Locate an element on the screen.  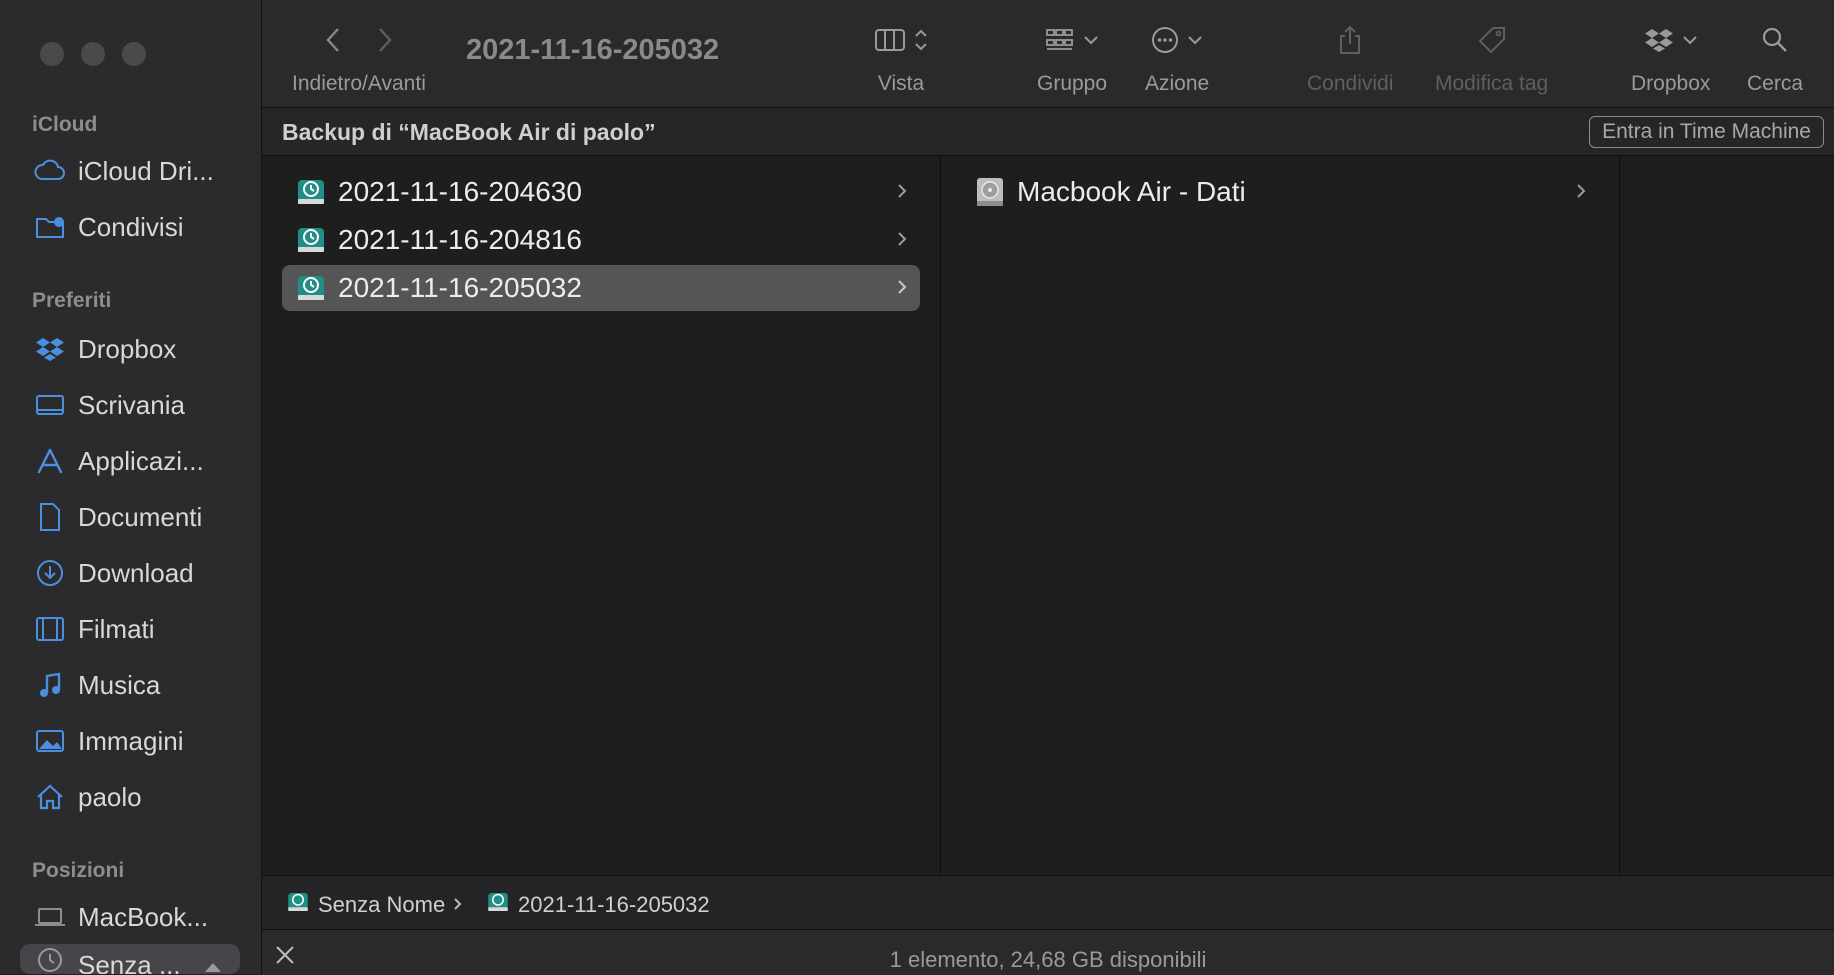
sidebar-item-home: paolo is located at coordinates (88, 797).